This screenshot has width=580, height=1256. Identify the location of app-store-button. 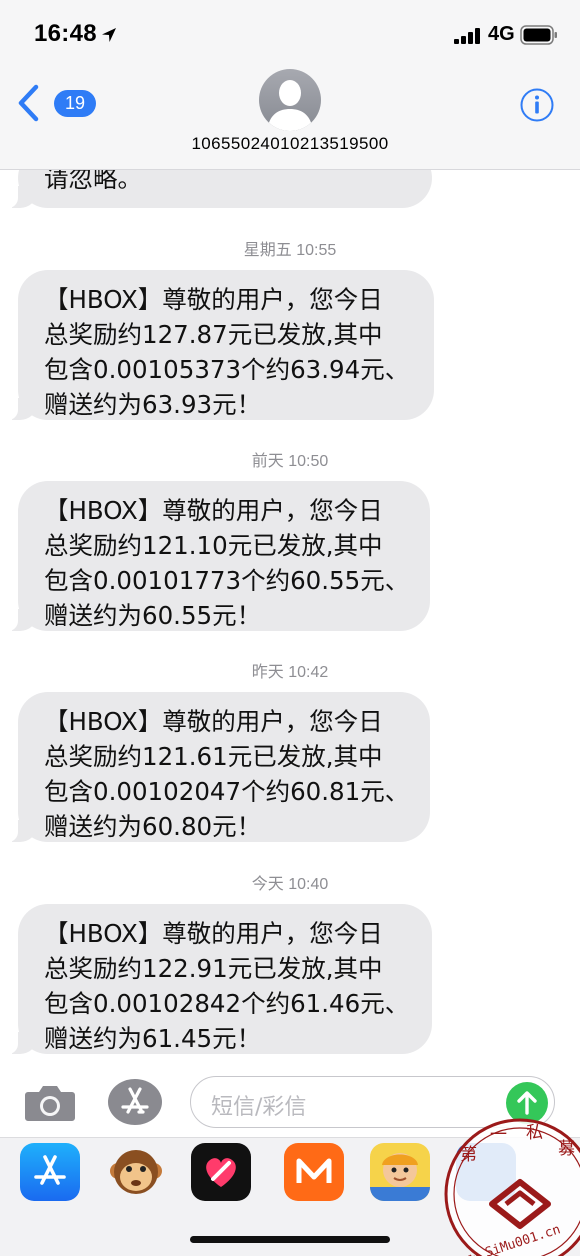
(135, 1102).